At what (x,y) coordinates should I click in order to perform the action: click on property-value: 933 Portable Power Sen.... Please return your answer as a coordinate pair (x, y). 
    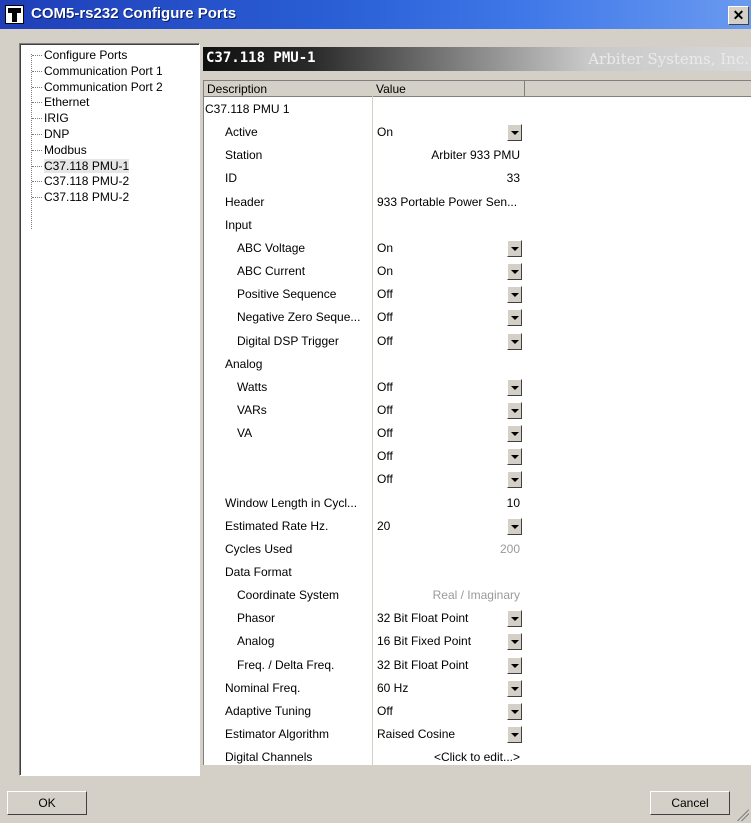
    Looking at the image, I should click on (448, 202).